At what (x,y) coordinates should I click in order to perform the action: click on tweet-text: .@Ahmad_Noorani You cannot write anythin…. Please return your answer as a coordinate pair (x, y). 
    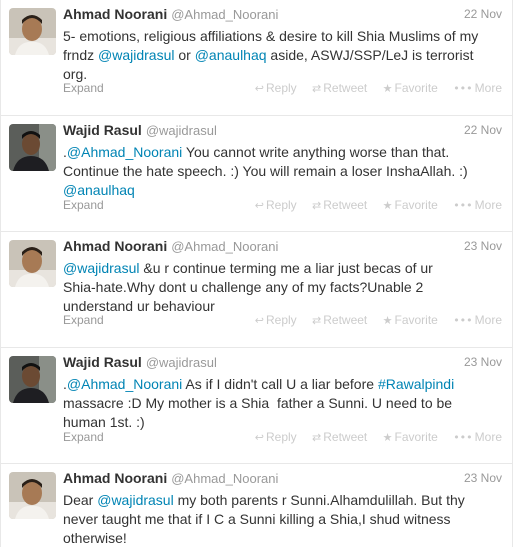
    Looking at the image, I should click on (282, 171).